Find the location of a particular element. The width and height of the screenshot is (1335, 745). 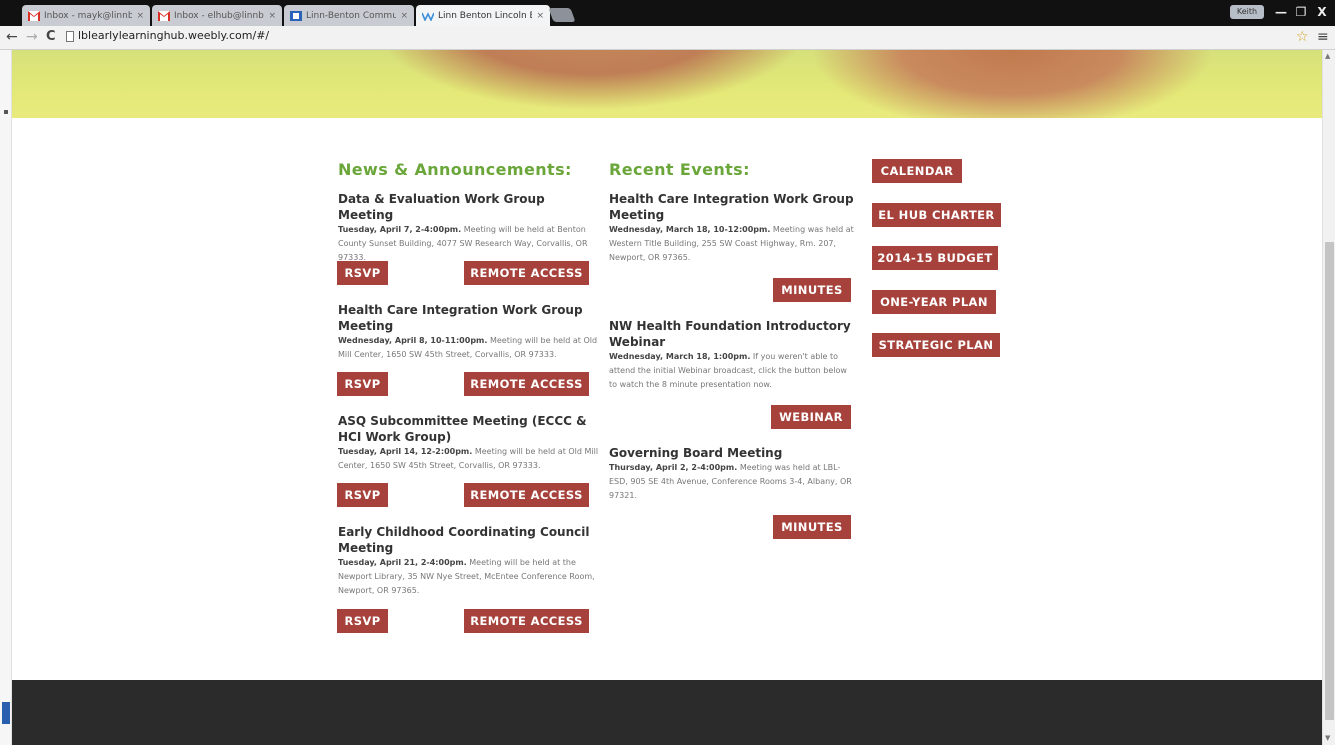

minimize-icon: — is located at coordinates (1281, 12).